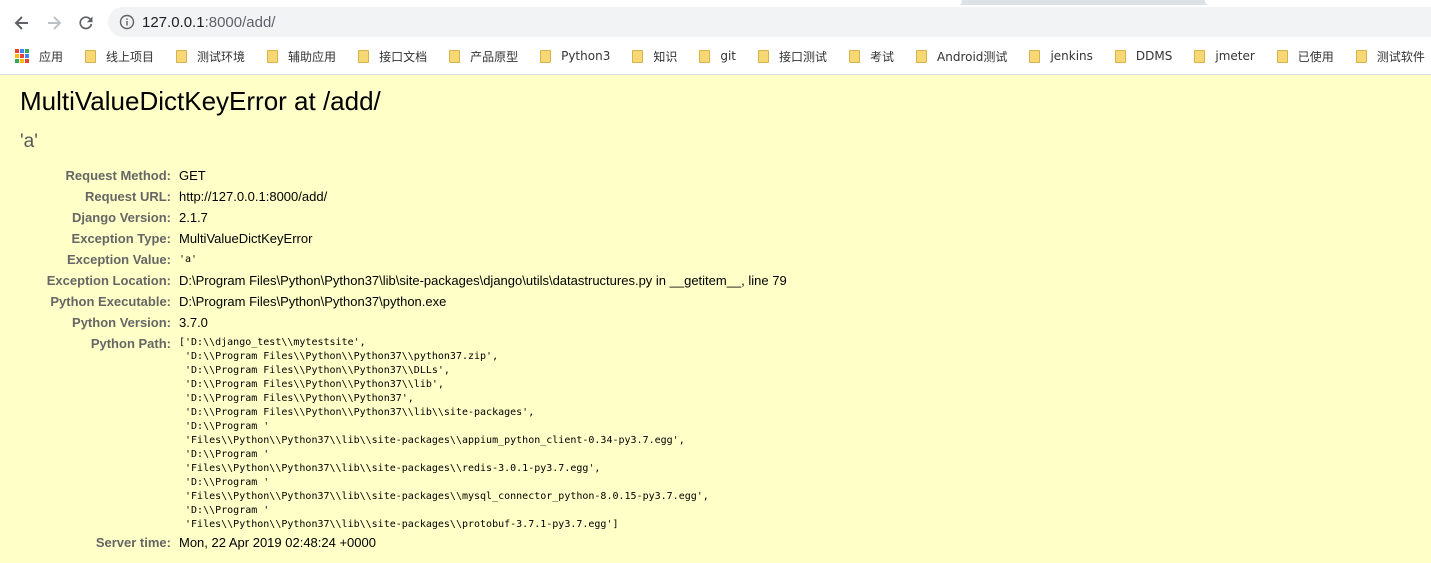 Image resolution: width=1431 pixels, height=563 pixels. I want to click on bookmark-label: 考试, so click(882, 56).